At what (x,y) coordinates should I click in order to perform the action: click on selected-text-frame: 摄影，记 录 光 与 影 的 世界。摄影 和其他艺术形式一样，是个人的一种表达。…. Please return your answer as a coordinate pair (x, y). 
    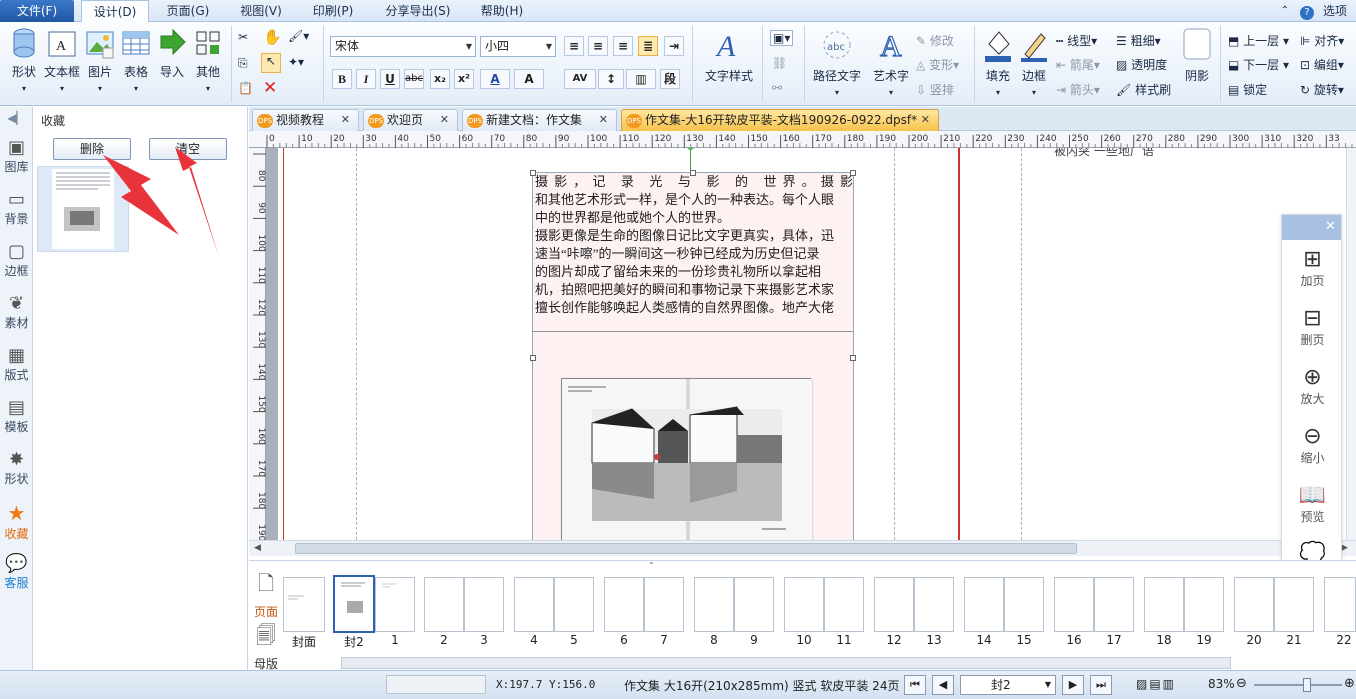
    Looking at the image, I should click on (693, 344).